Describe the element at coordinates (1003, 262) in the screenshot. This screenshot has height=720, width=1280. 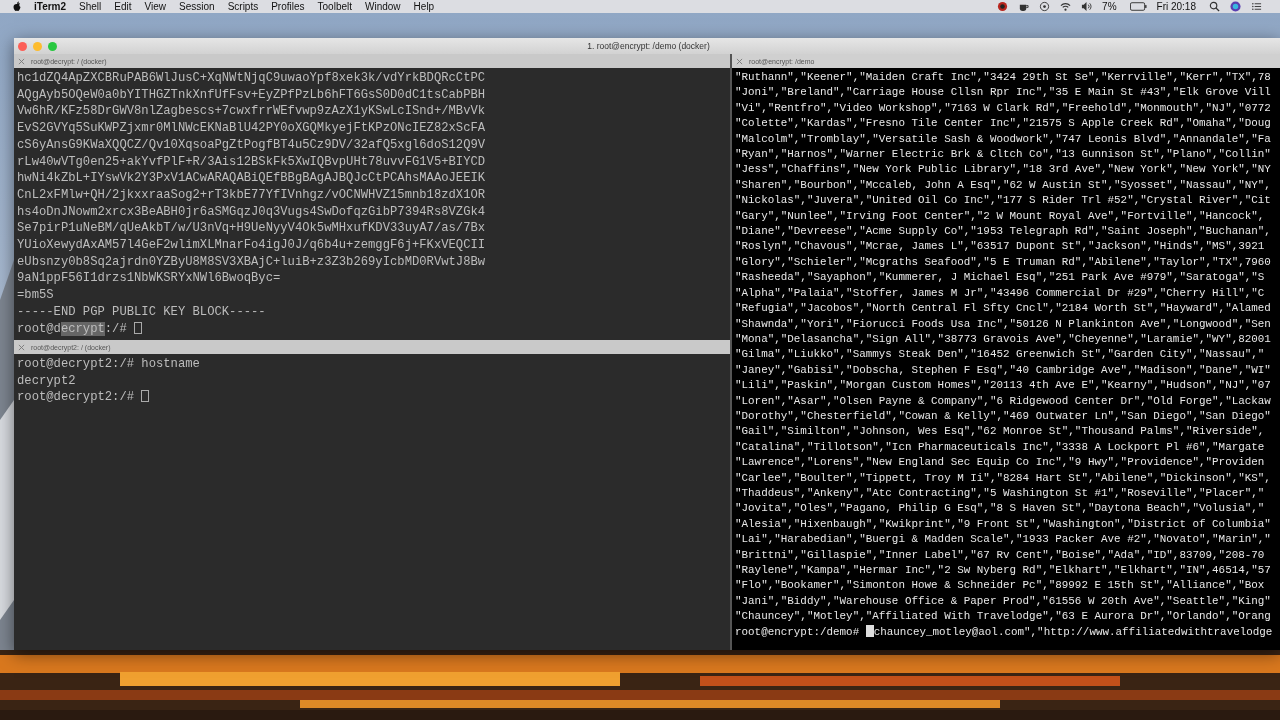
I see `terminal-line: "Glory","Schieler","Mcgraths Seafood","5 E Truman Rd","Abilene","Taylor","TX",7960` at that location.